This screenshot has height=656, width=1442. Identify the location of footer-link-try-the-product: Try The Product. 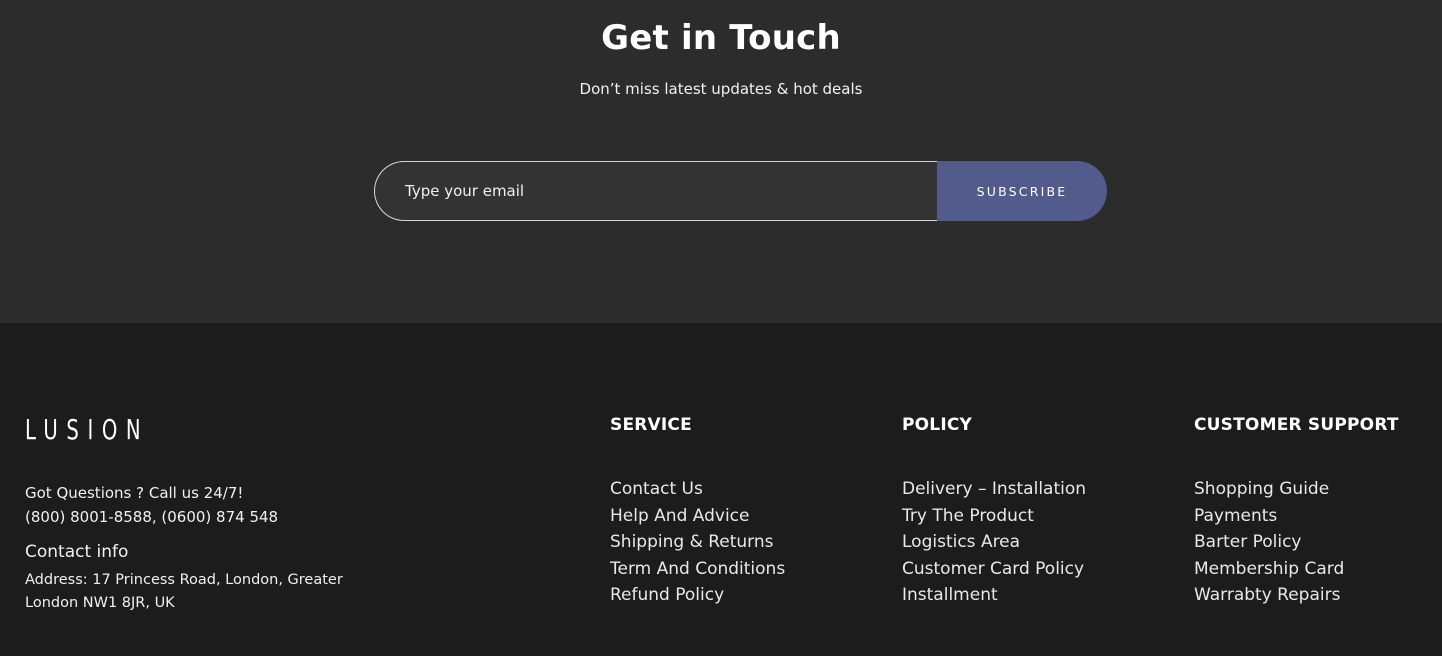
(994, 516).